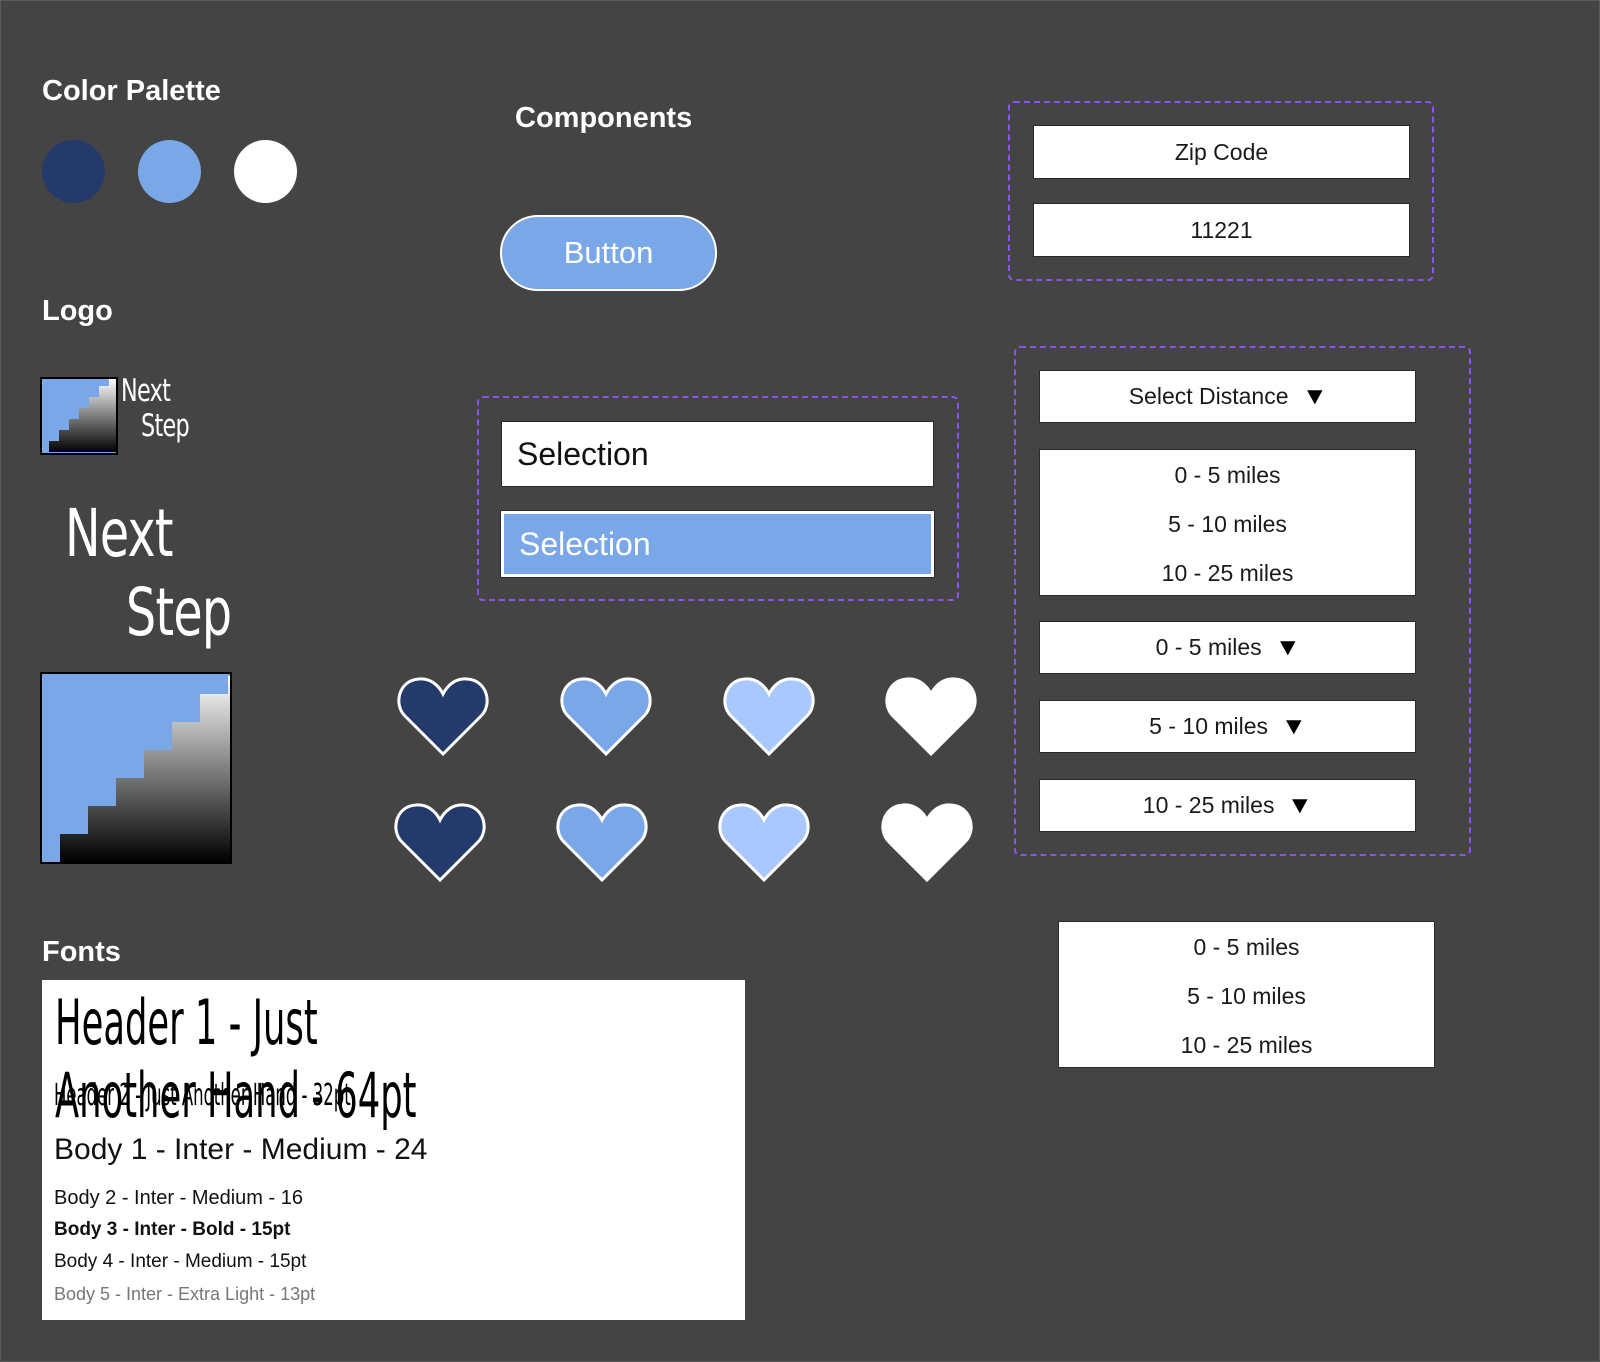 The width and height of the screenshot is (1600, 1362). Describe the element at coordinates (1208, 805) in the screenshot. I see `selected-distance-label: 10 - 25 miles` at that location.